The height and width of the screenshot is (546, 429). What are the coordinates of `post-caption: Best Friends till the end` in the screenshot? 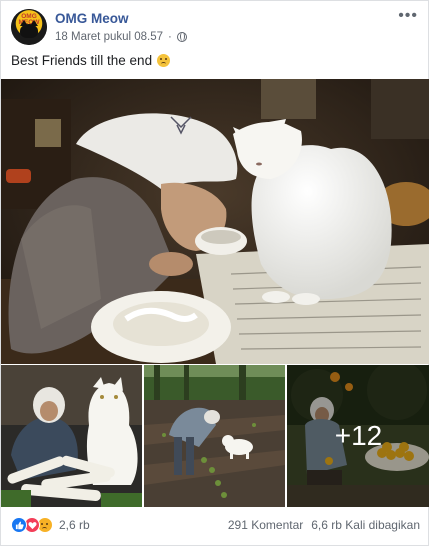 It's located at (91, 60).